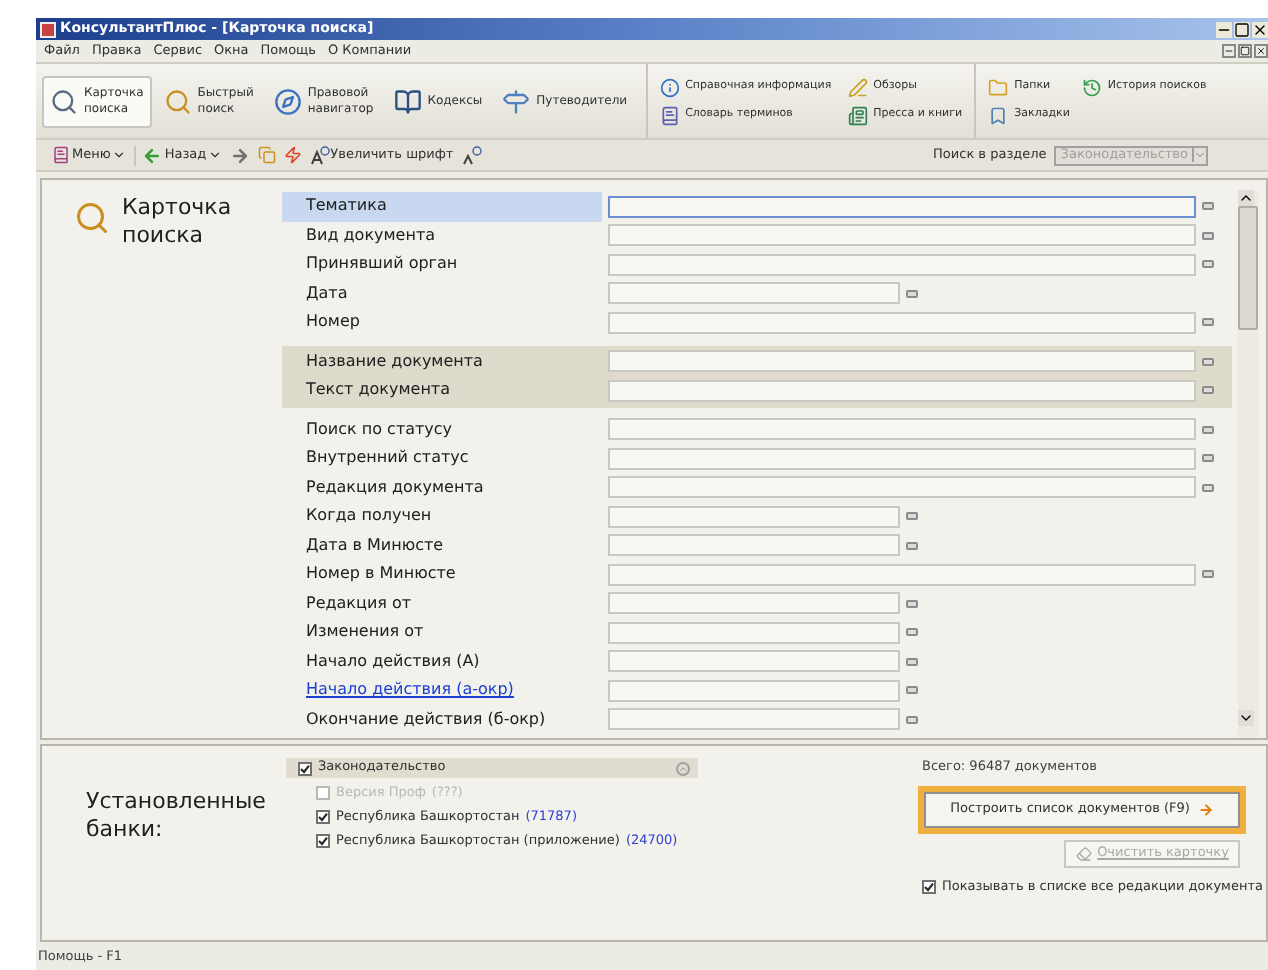 This screenshot has width=1268, height=970. What do you see at coordinates (669, 87) in the screenshot?
I see `info-icon` at bounding box center [669, 87].